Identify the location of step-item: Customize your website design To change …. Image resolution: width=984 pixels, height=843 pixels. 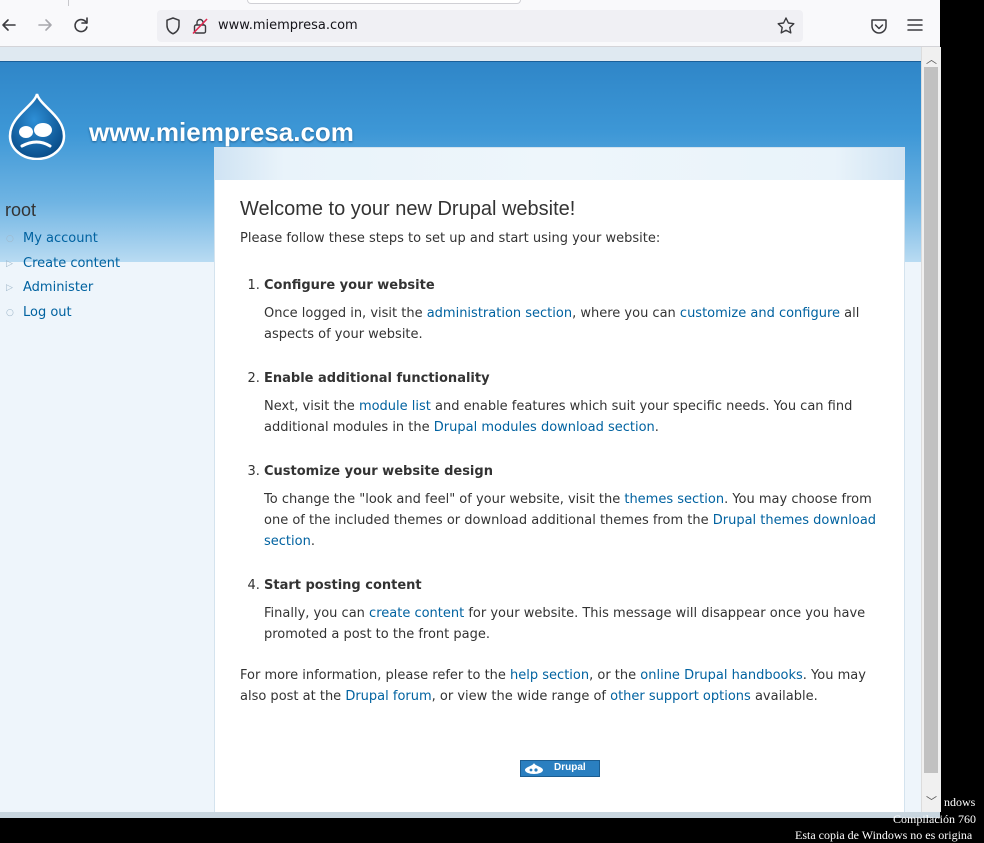
(572, 508).